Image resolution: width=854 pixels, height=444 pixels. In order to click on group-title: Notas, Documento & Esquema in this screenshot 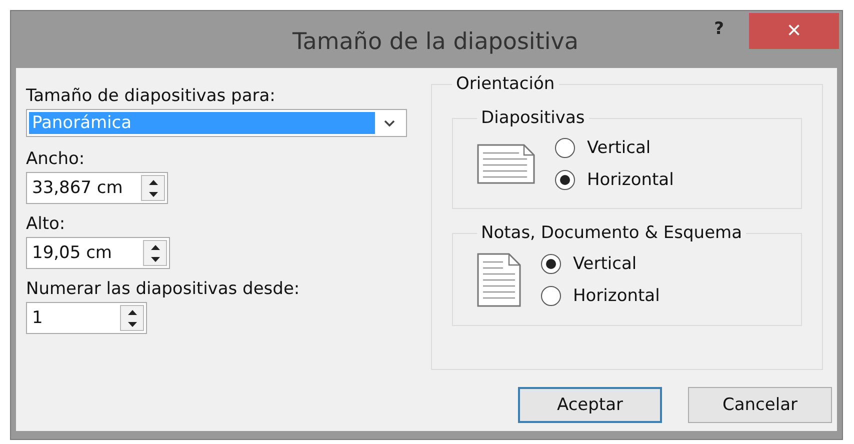, I will do `click(612, 233)`.